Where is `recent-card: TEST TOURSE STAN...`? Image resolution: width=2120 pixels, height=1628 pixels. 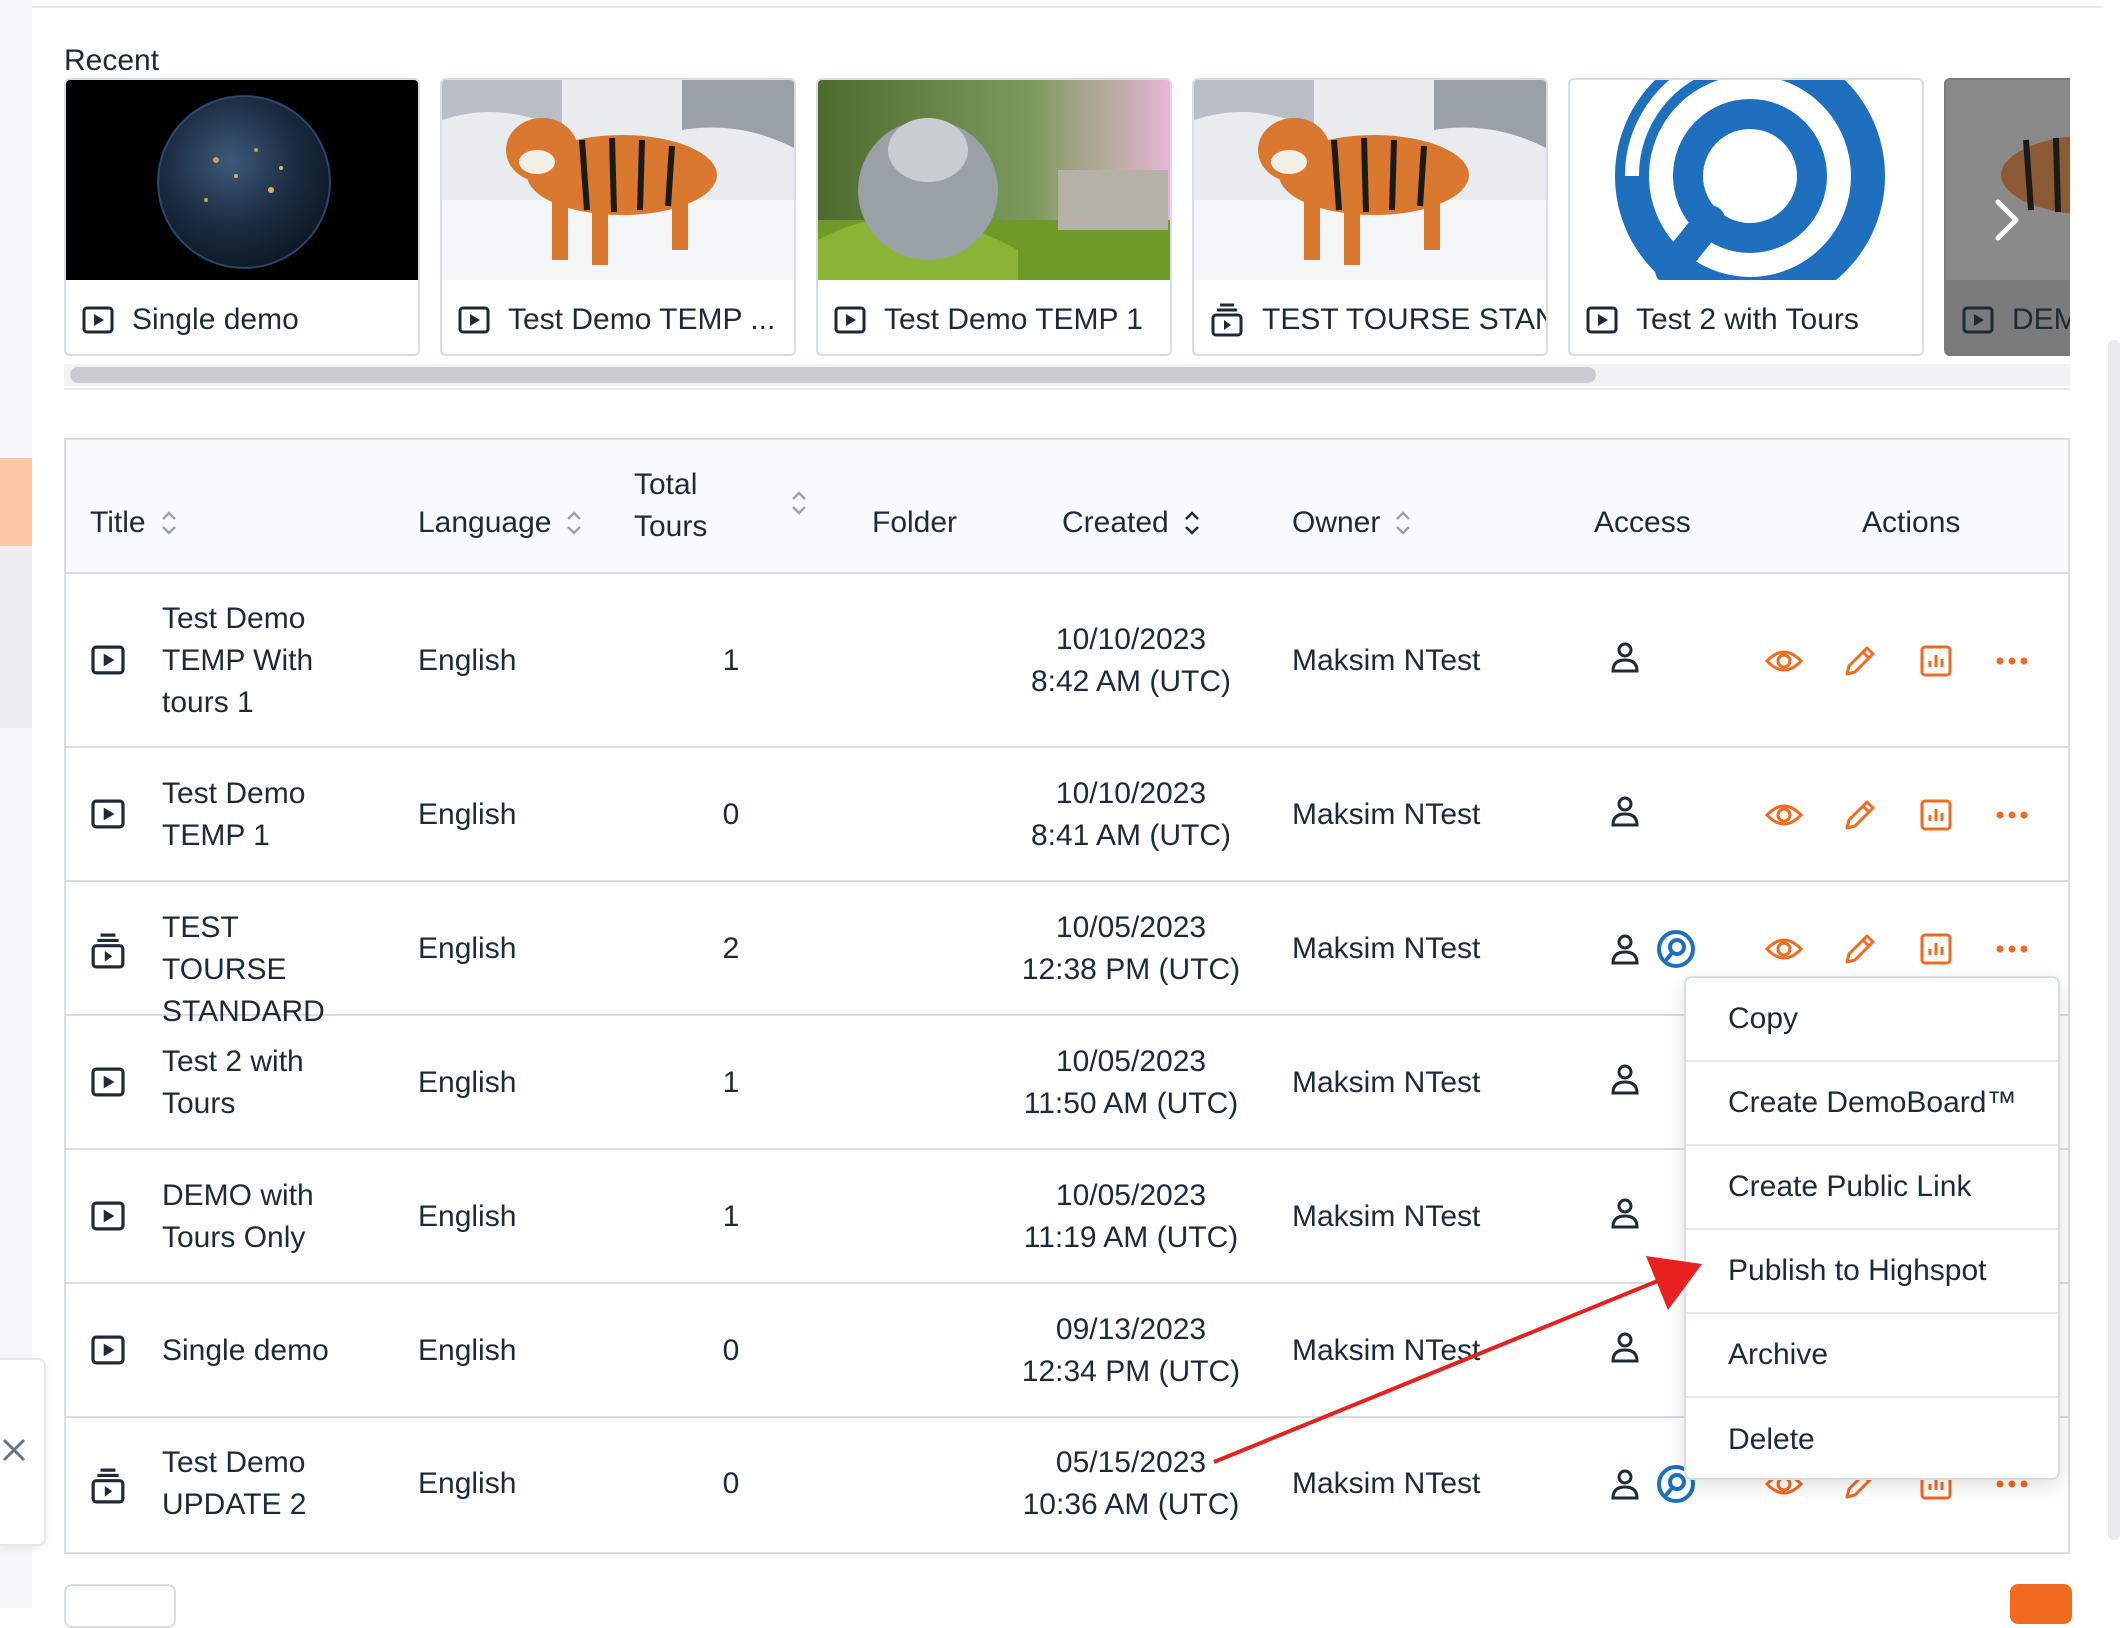
recent-card: TEST TOURSE STAN... is located at coordinates (1370, 217).